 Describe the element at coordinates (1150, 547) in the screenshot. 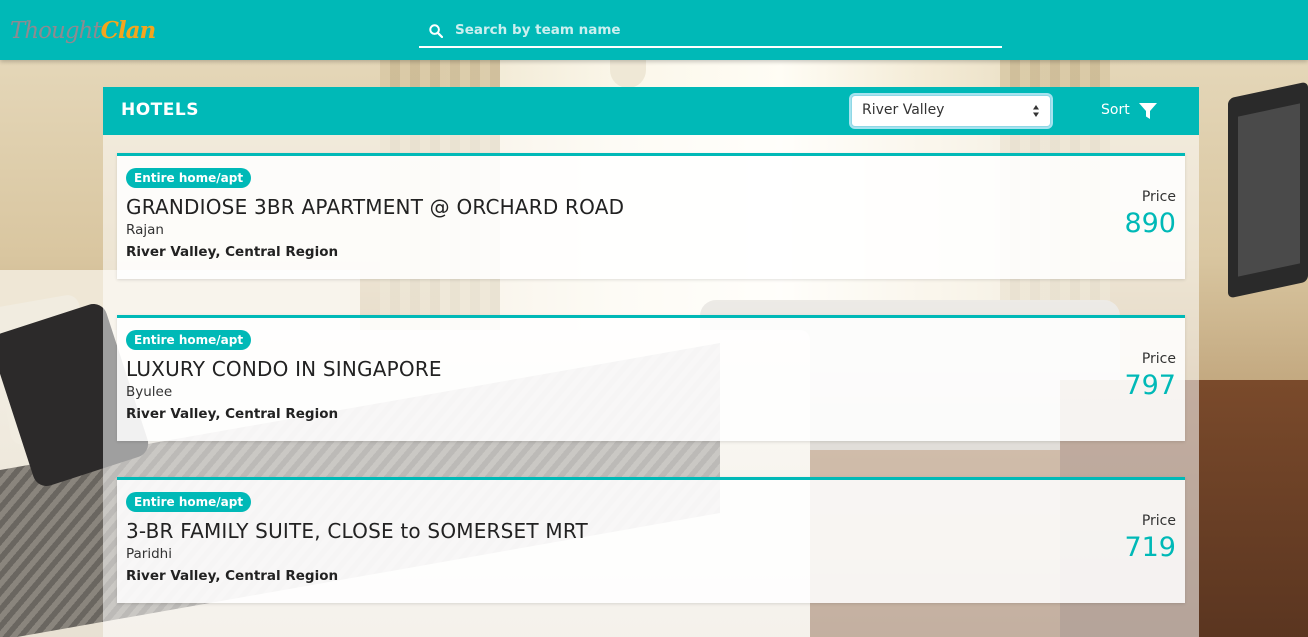

I see `price-value: 719` at that location.